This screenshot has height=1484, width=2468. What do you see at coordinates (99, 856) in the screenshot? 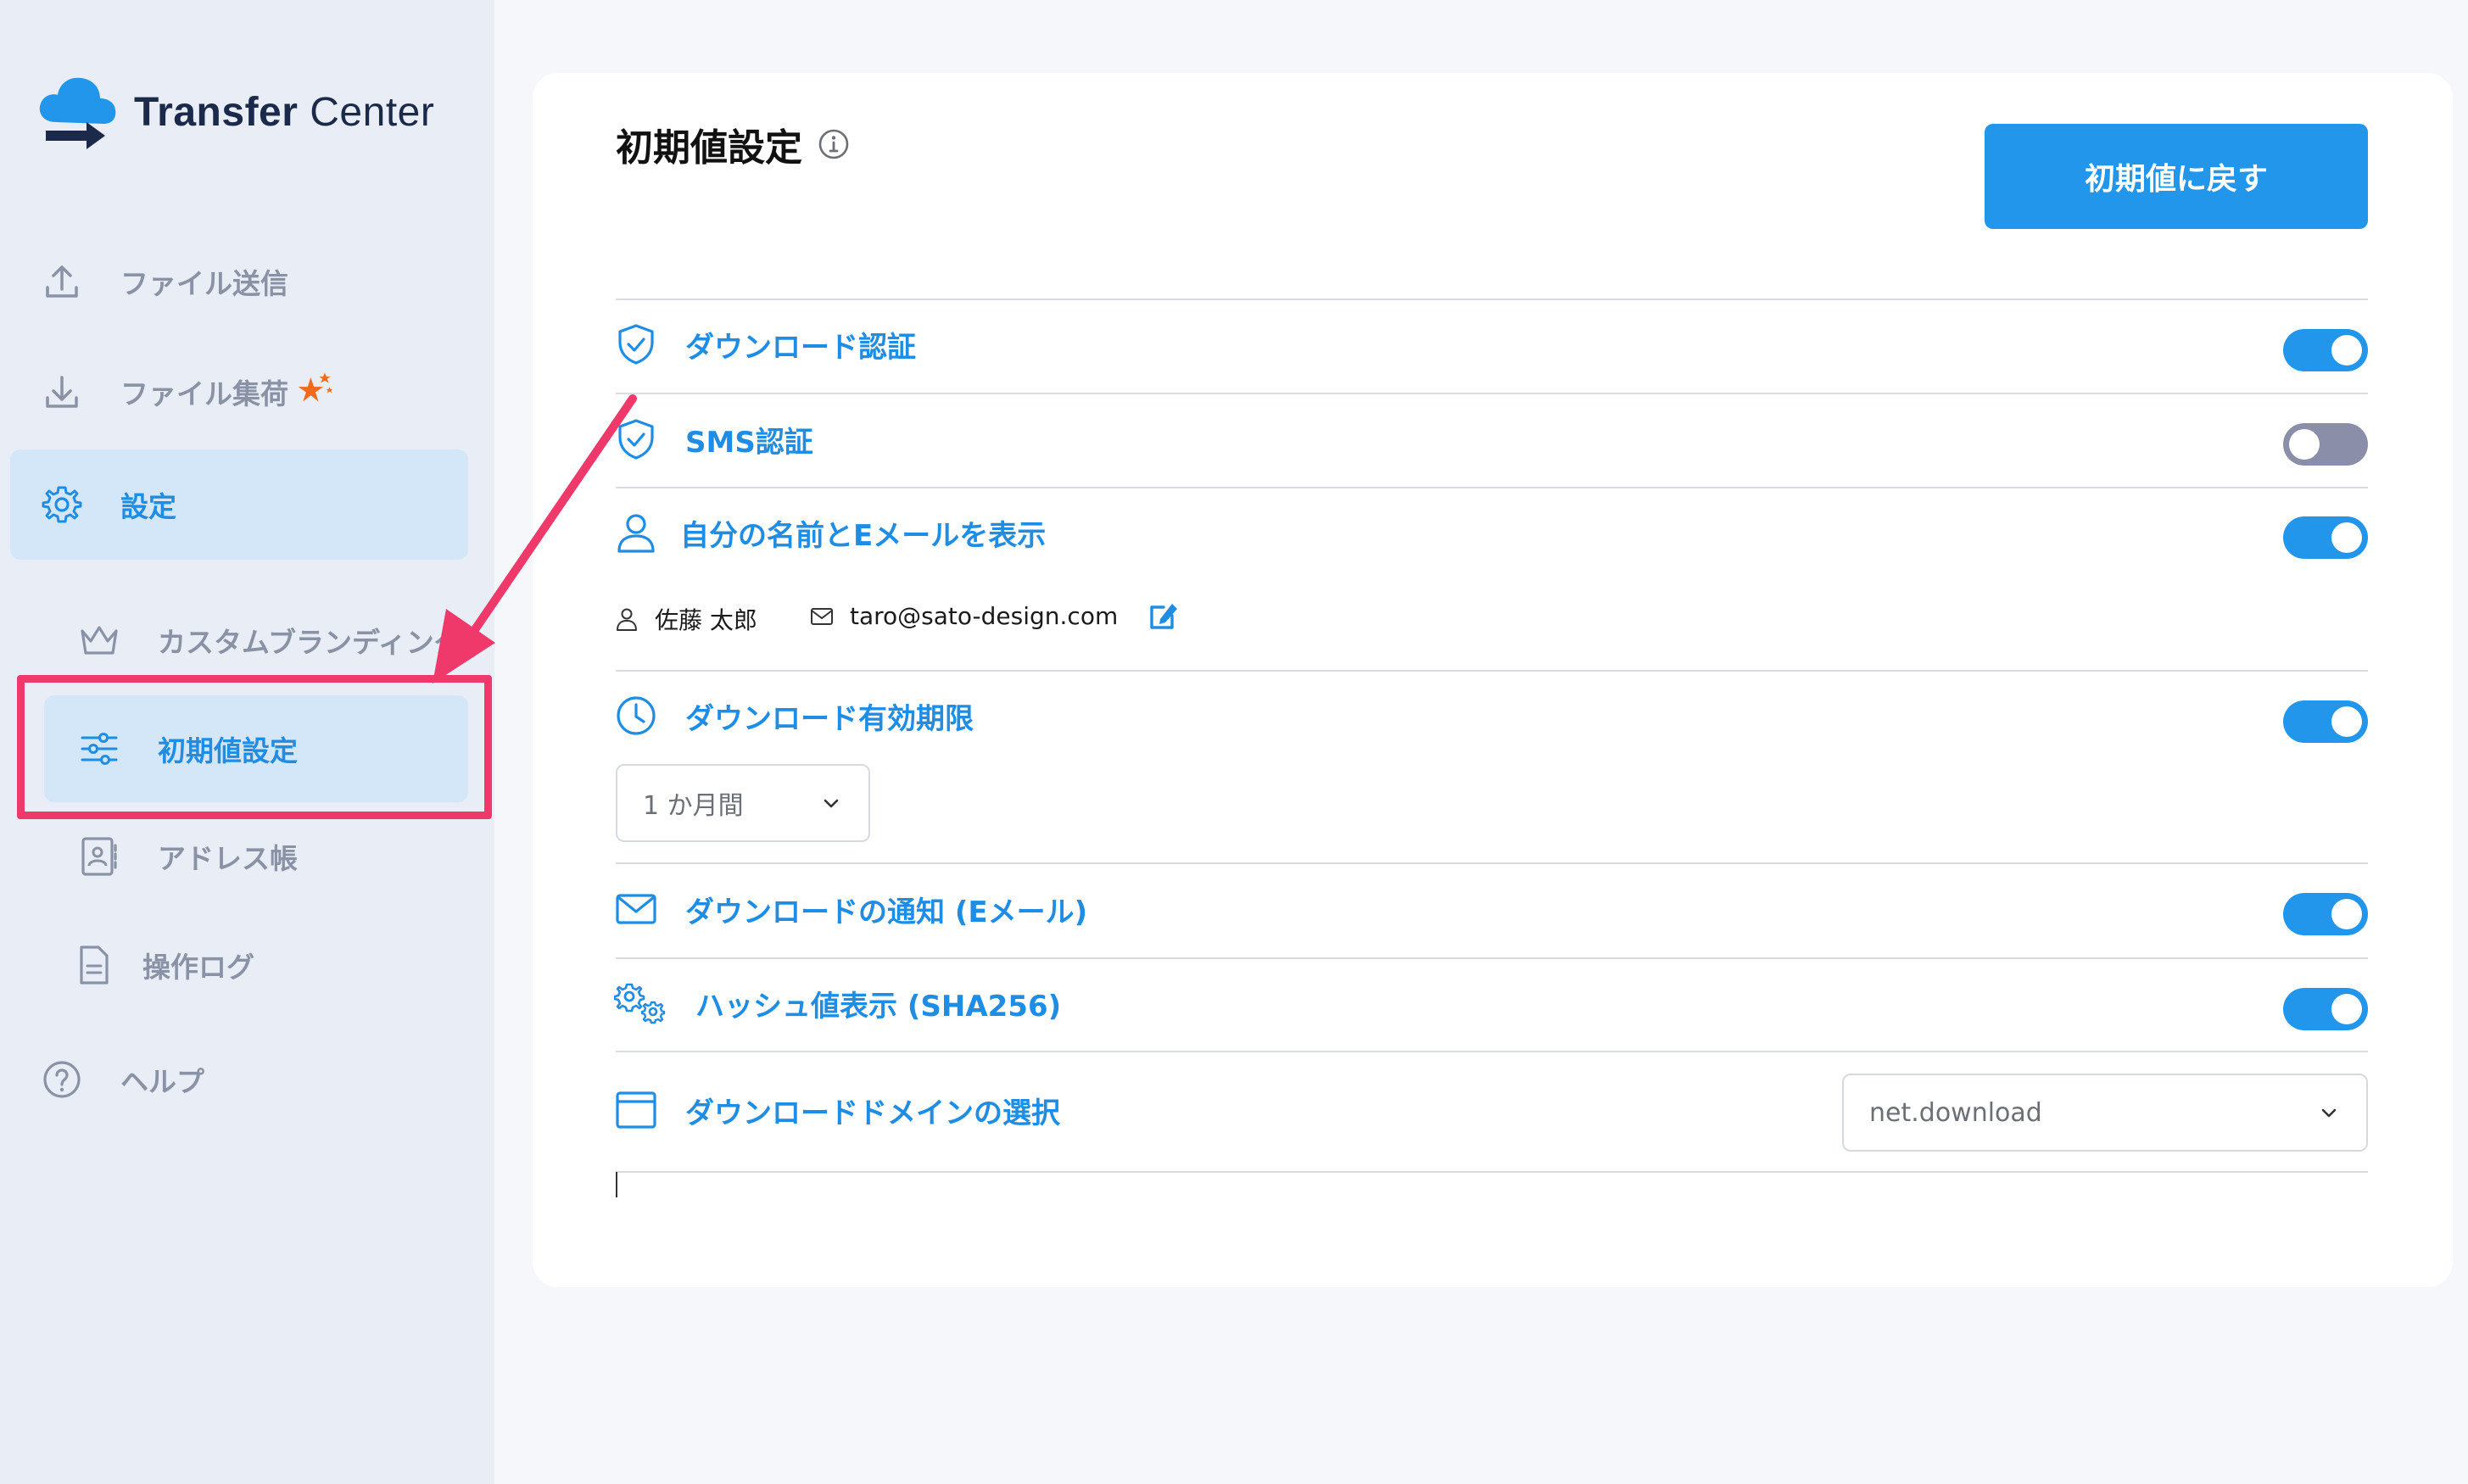
I see `address-book-icon` at bounding box center [99, 856].